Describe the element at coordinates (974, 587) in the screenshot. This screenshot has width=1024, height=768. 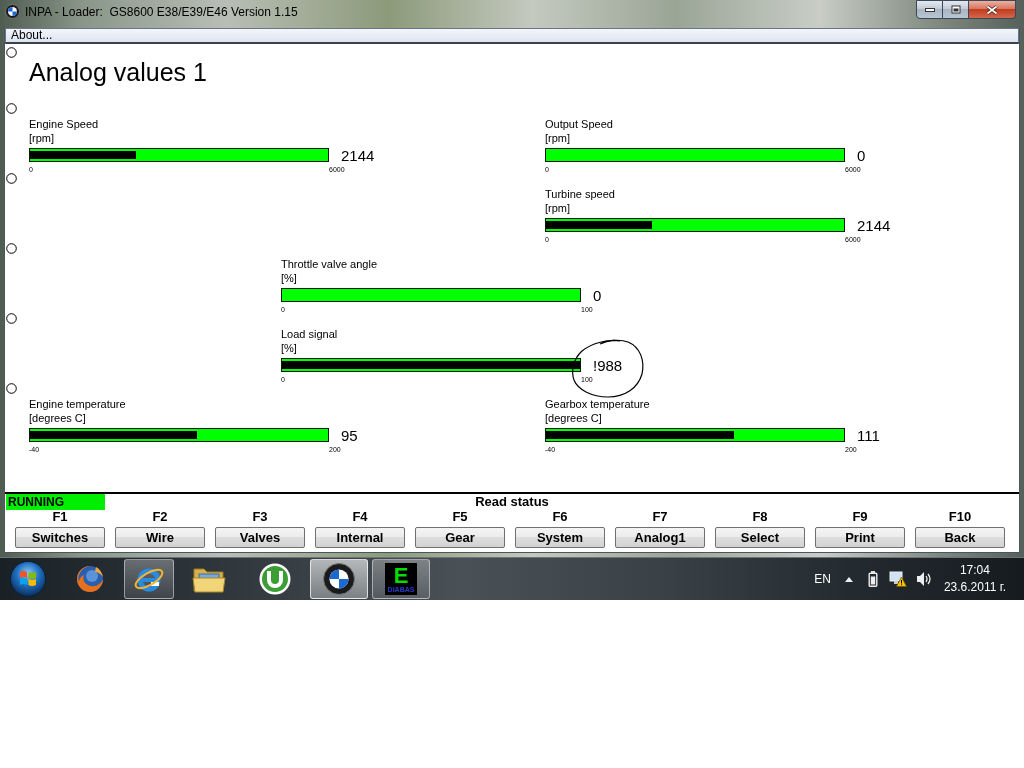
I see `clock-date: 23.6.2011 г.` at that location.